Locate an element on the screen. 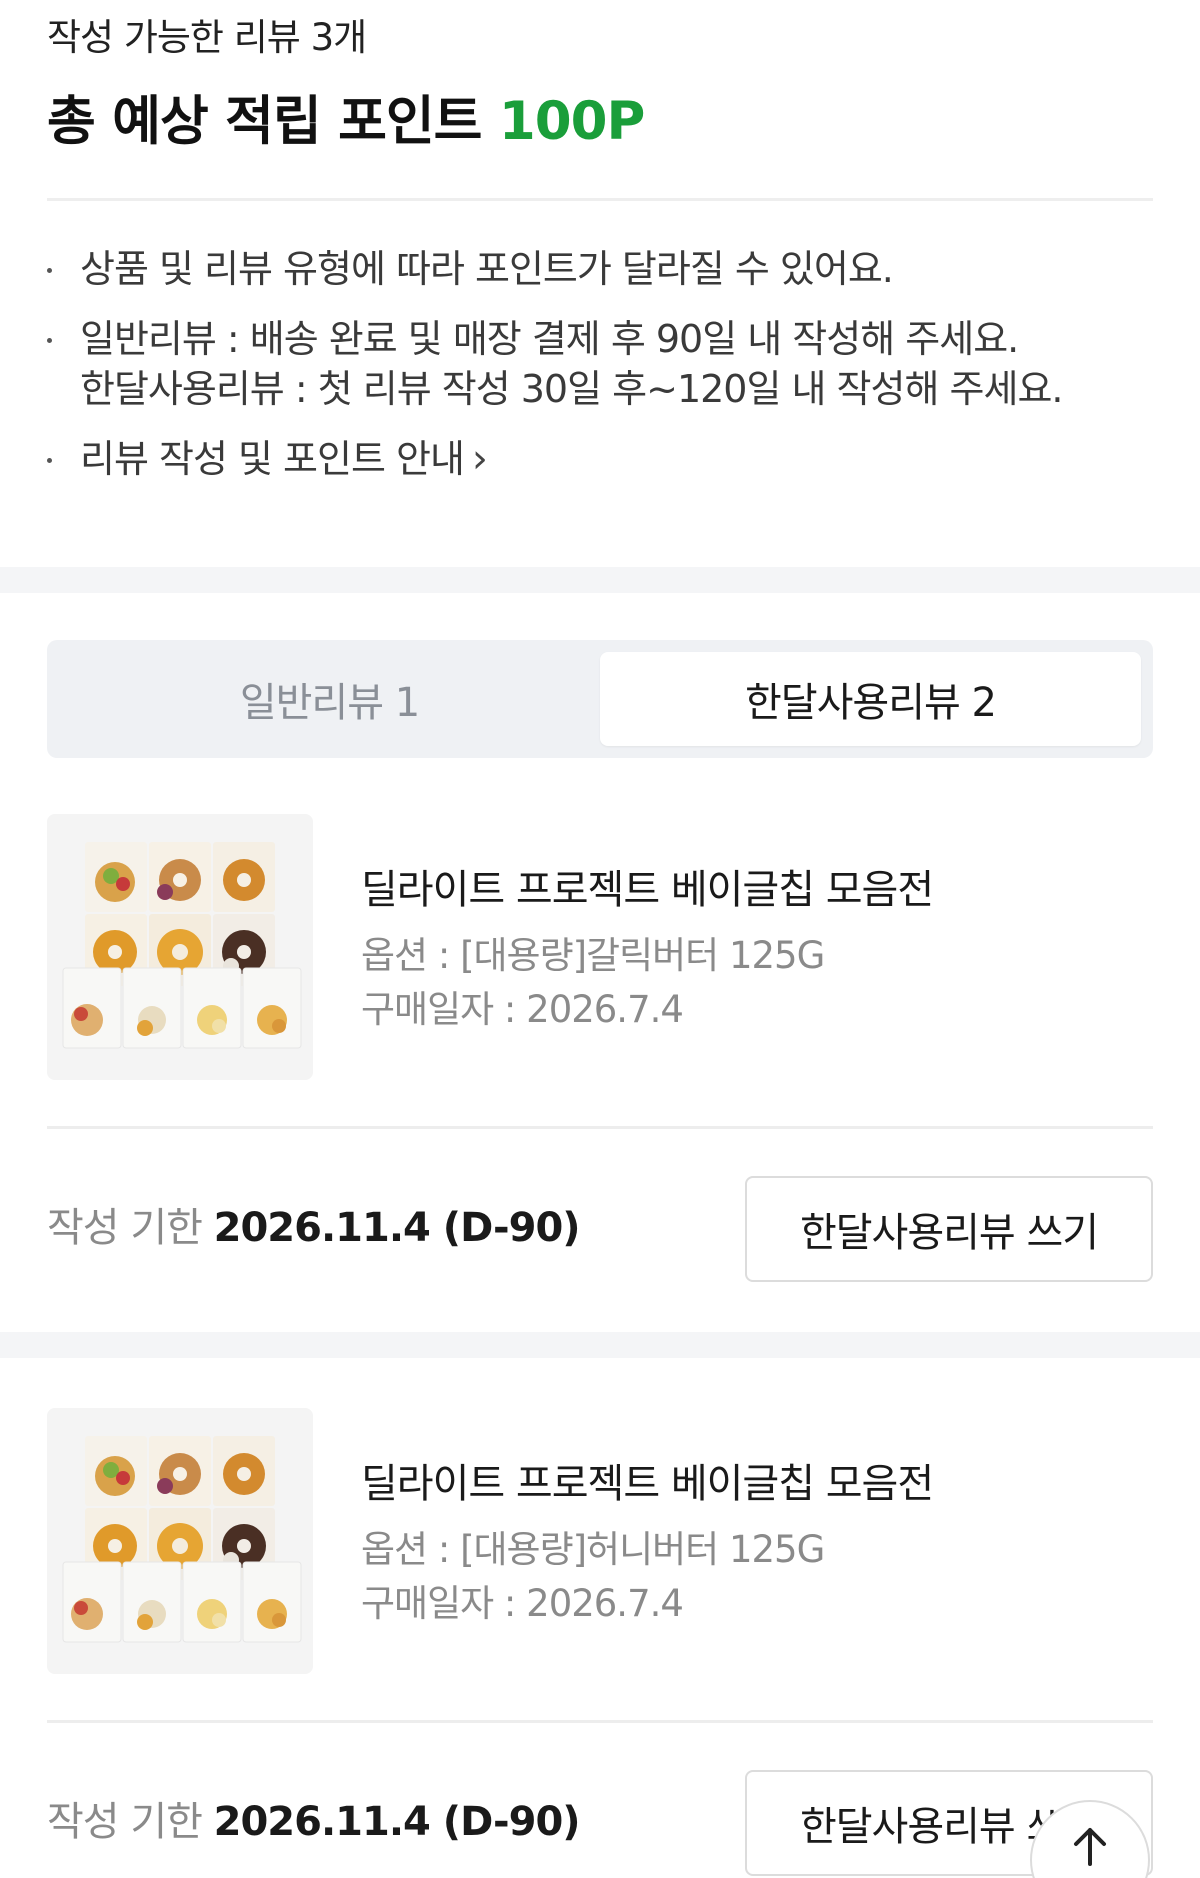  expected-points-value: 100P is located at coordinates (571, 121).